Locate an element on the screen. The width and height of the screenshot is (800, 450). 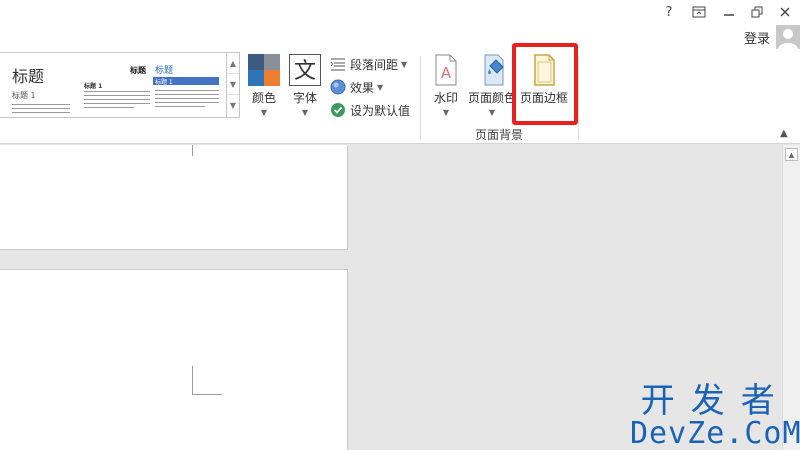
gallery-scroll: ▲ ▼ ▼ is located at coordinates (233, 85).